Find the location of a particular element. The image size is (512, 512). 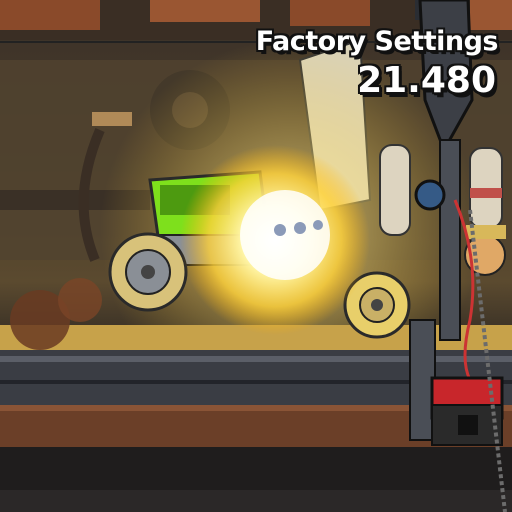

explosion is located at coordinates (275, 240).